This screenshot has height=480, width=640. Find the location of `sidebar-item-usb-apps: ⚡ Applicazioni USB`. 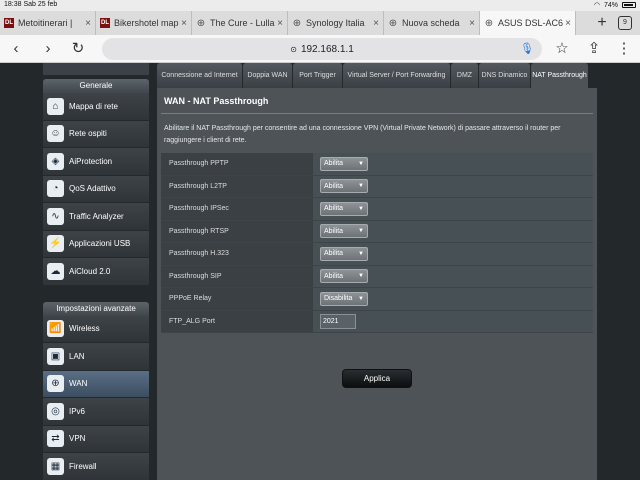

sidebar-item-usb-apps: ⚡ Applicazioni USB is located at coordinates (96, 244).